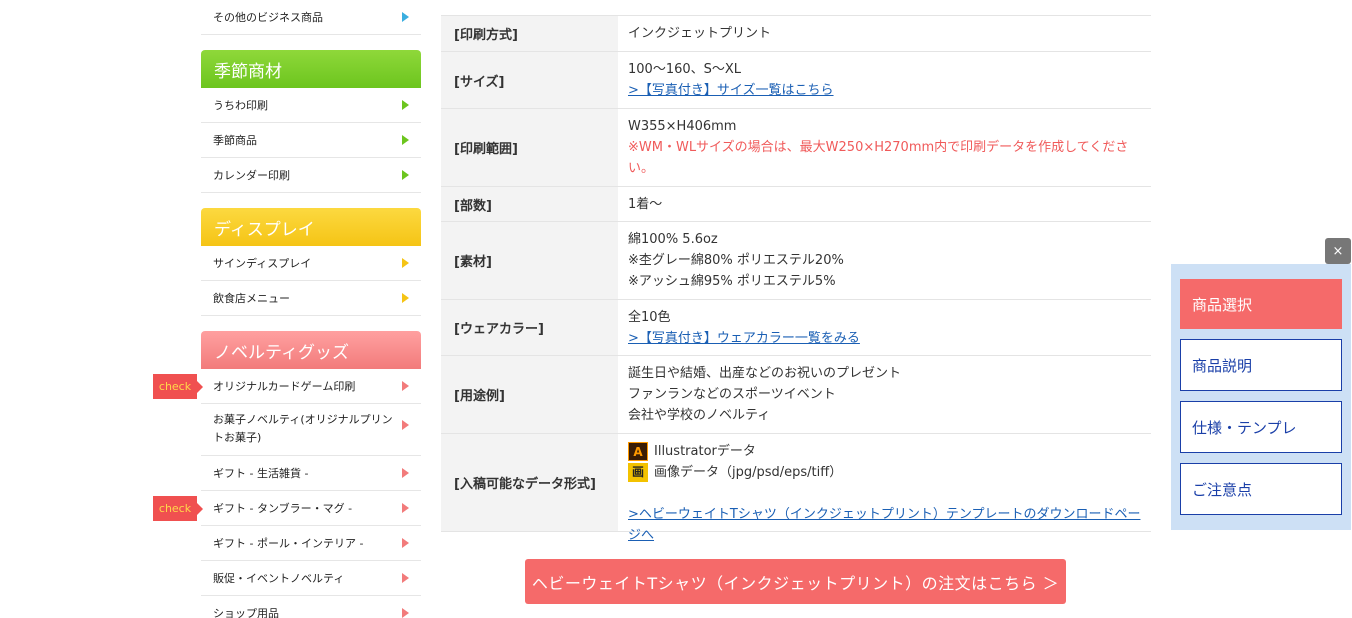 The height and width of the screenshot is (618, 1352). What do you see at coordinates (529, 260) in the screenshot?
I see `spec-label: [素材]` at bounding box center [529, 260].